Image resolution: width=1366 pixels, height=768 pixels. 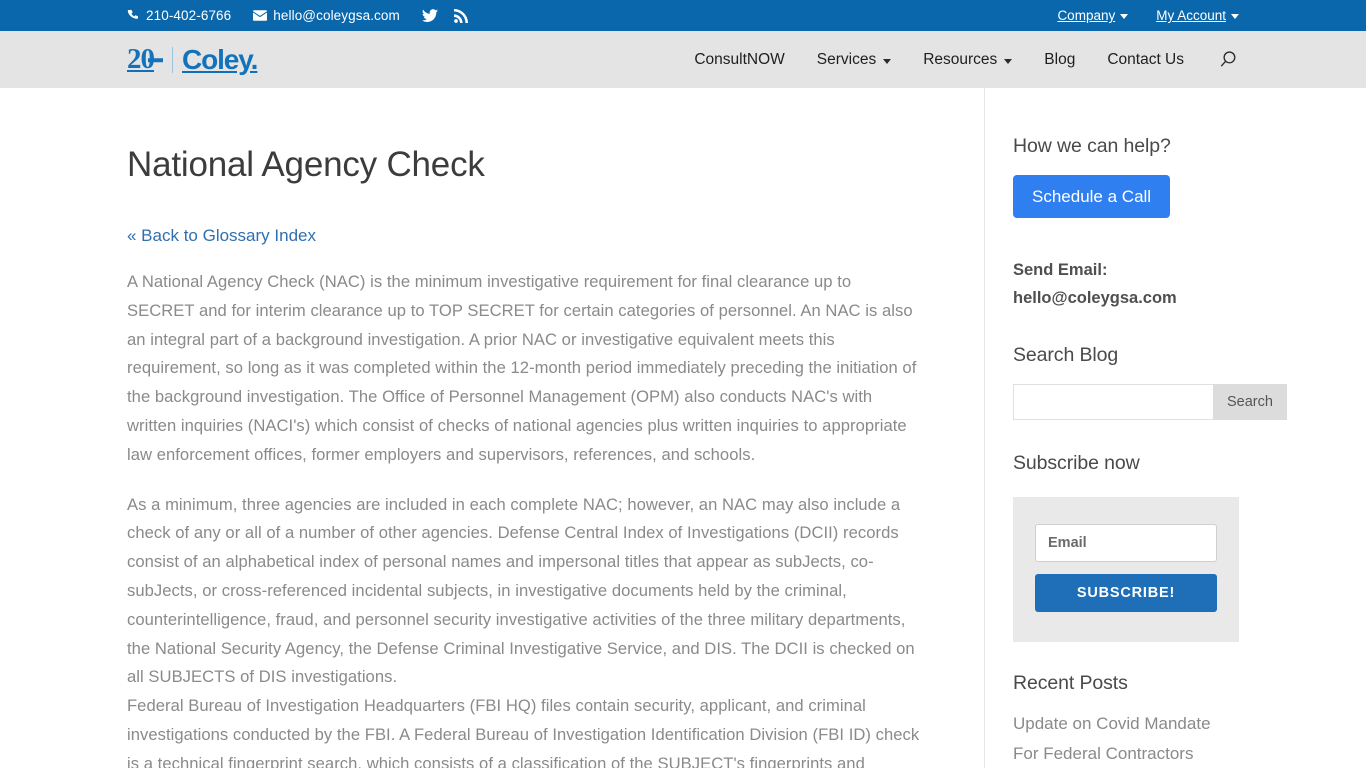 I want to click on nav-item-contact-us-label: Contact Us, so click(x=1145, y=59).